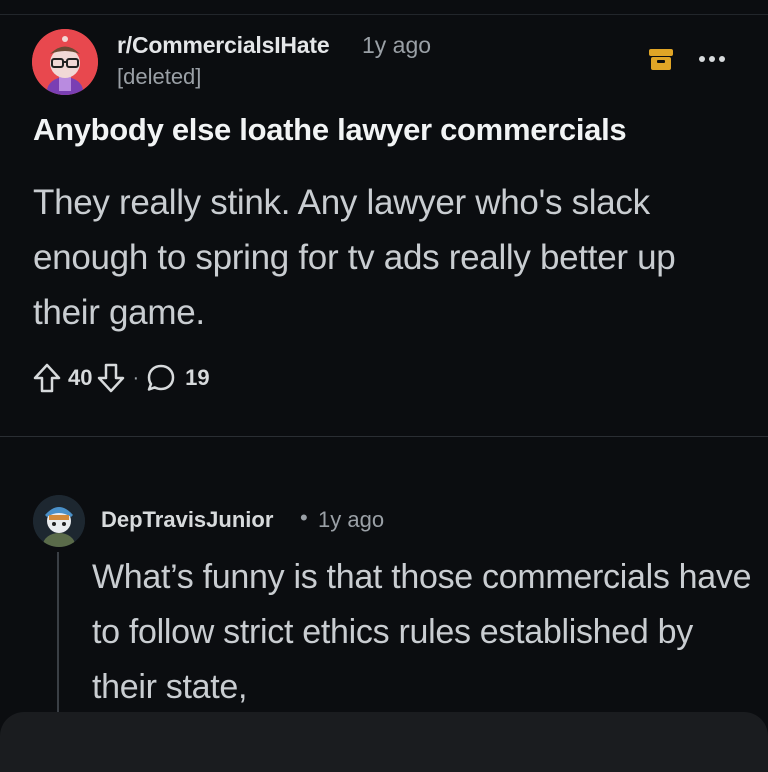 The width and height of the screenshot is (768, 772). I want to click on downvote-arrow-icon, so click(111, 378).